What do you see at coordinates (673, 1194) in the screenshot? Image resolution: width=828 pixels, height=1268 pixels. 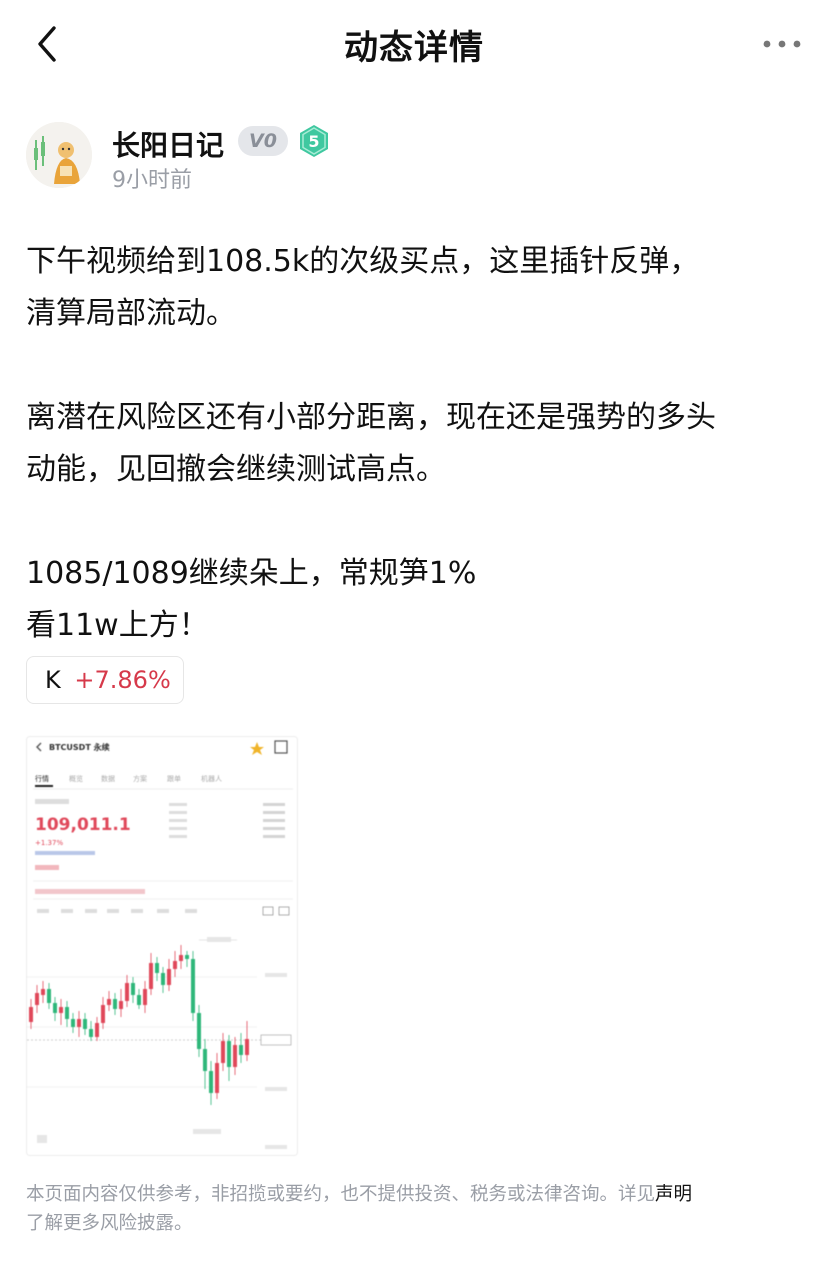 I see `disclaimer-link: 声明` at bounding box center [673, 1194].